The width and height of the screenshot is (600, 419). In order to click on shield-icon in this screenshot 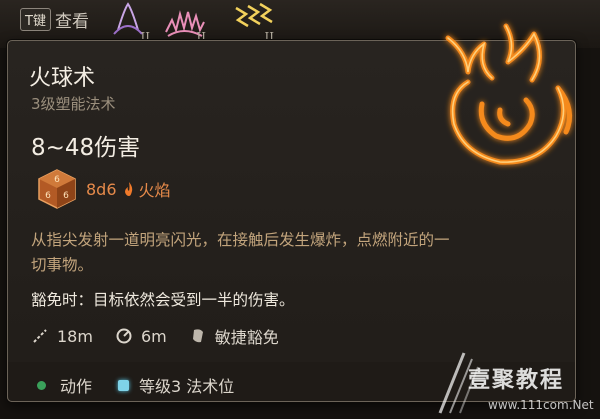, I will do `click(197, 336)`.